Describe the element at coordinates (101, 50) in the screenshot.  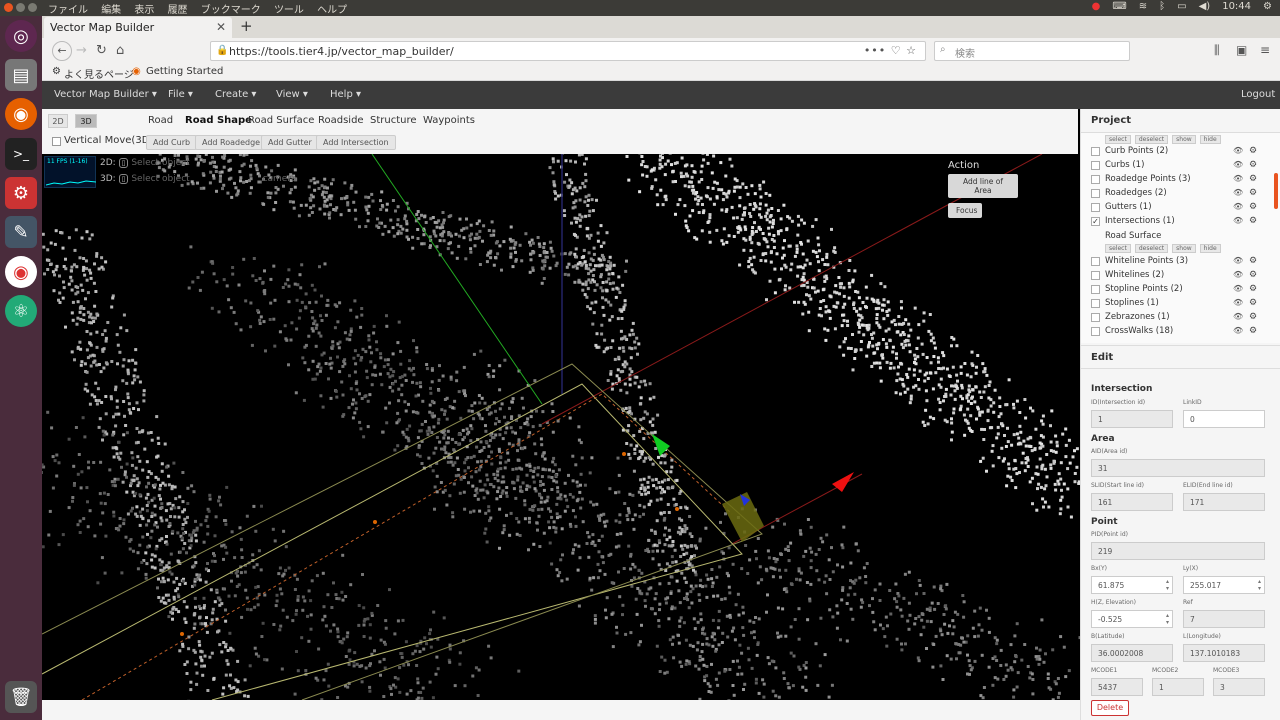
I see `reload-icon: ↻` at that location.